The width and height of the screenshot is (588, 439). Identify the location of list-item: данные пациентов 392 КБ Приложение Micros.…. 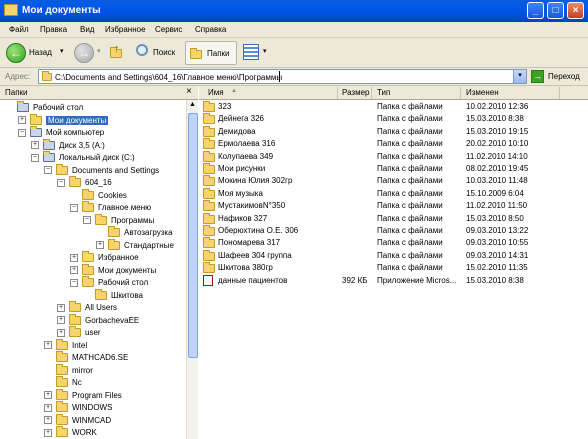
(393, 280).